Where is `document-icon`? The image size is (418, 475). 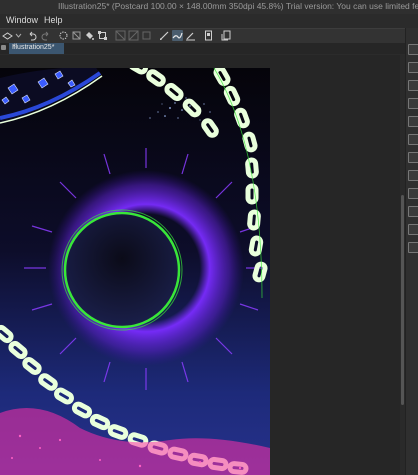 document-icon is located at coordinates (208, 35).